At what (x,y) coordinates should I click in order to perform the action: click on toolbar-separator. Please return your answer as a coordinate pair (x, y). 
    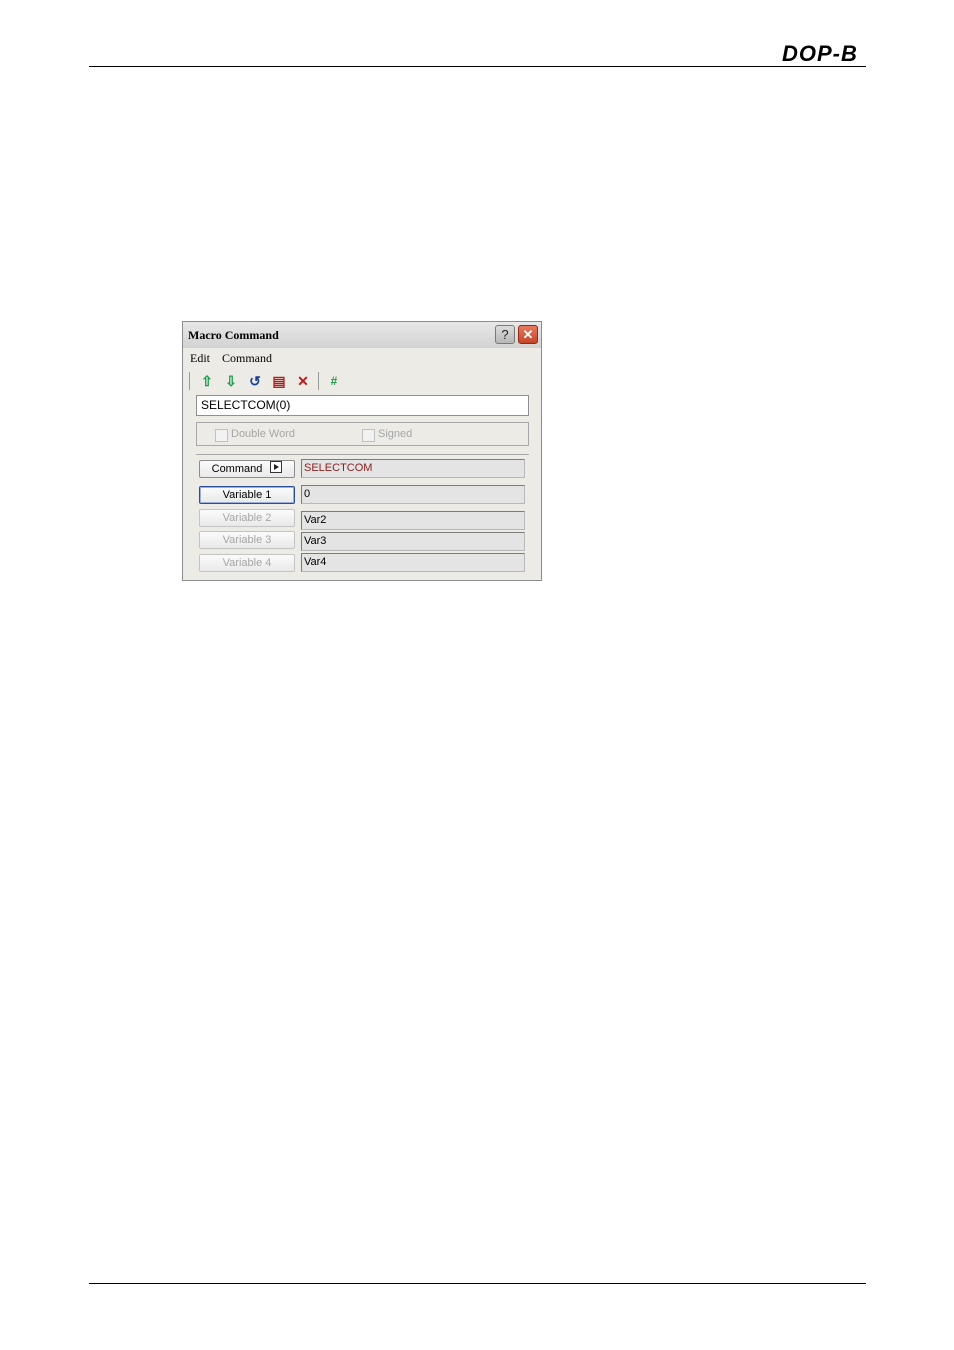
    Looking at the image, I should click on (318, 381).